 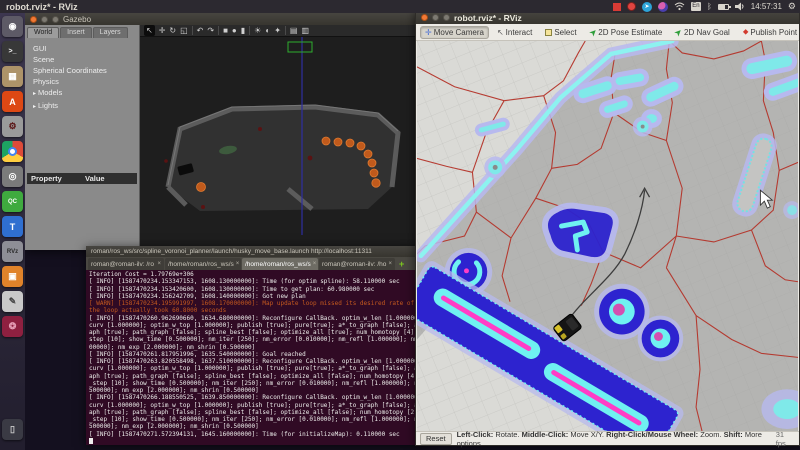 I want to click on stop-icon, so click(x=616, y=6).